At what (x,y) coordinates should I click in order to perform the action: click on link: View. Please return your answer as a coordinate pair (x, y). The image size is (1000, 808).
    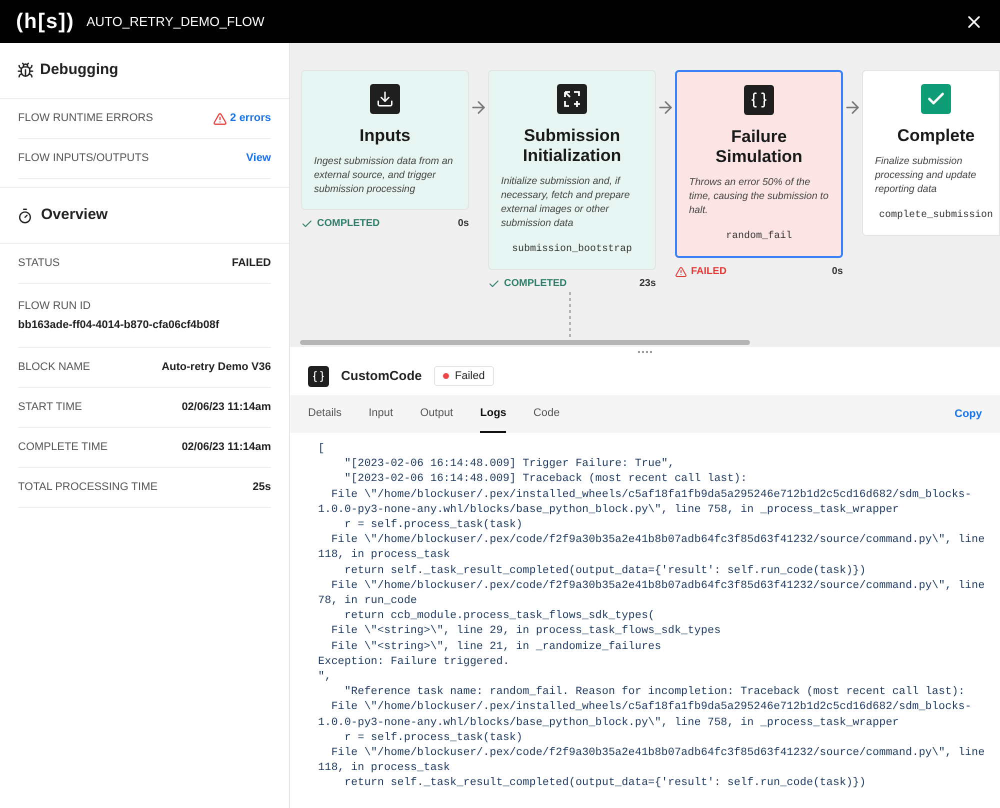
    Looking at the image, I should click on (258, 158).